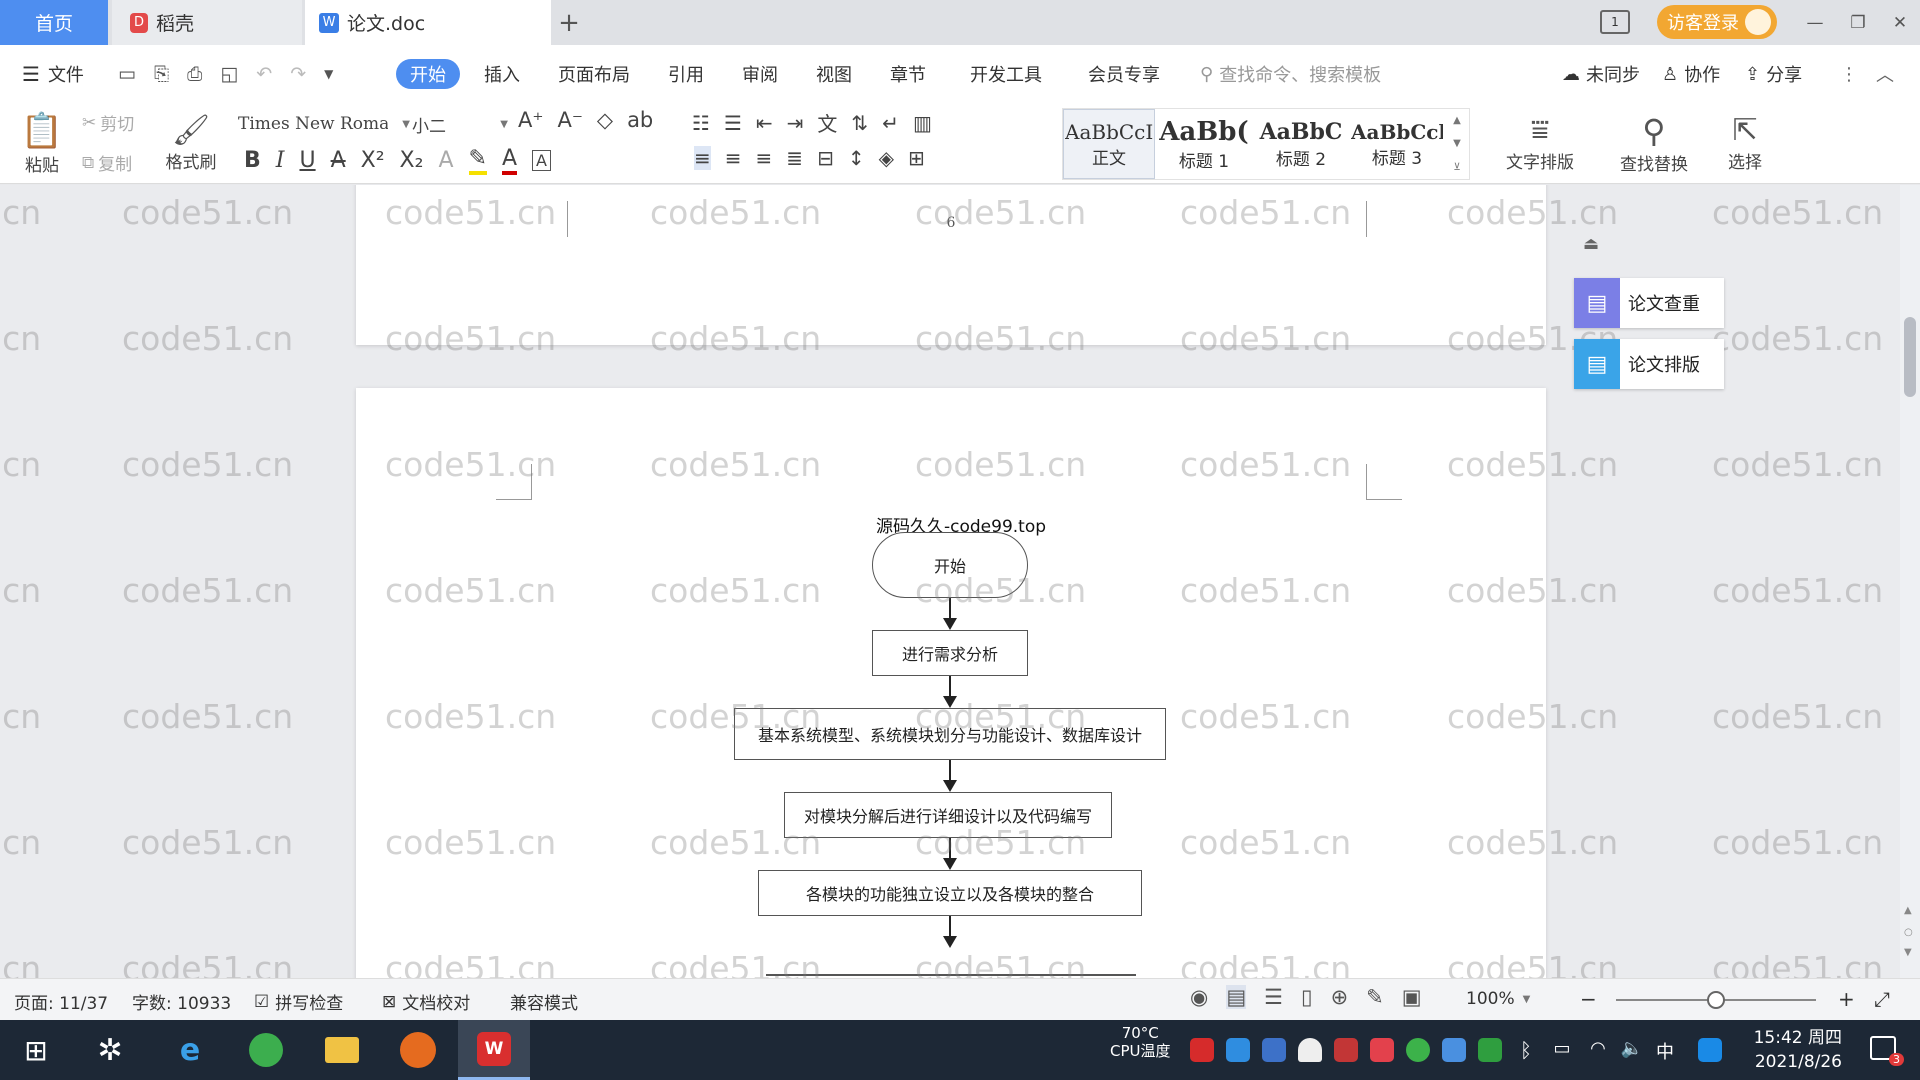  Describe the element at coordinates (1204, 144) in the screenshot. I see `style-heading1: AaBb( 标题 1` at that location.